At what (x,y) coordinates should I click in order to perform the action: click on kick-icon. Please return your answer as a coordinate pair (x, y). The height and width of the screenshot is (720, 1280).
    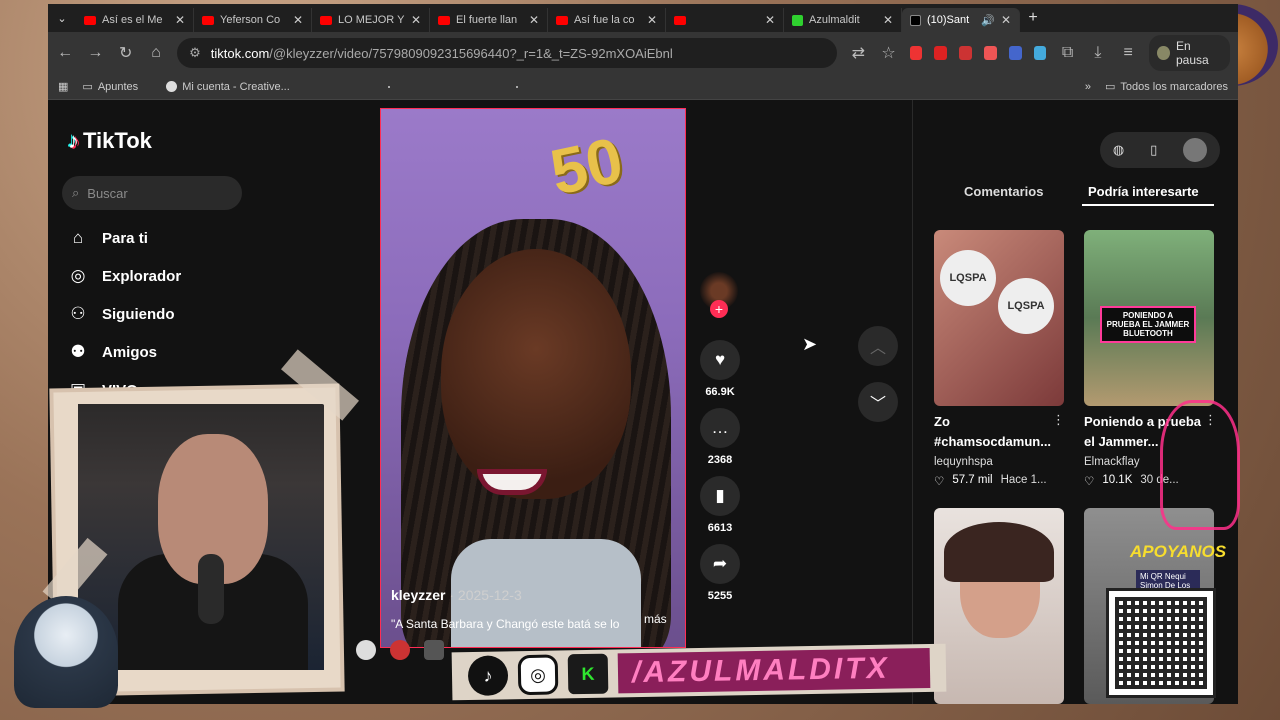
    Looking at the image, I should click on (797, 20).